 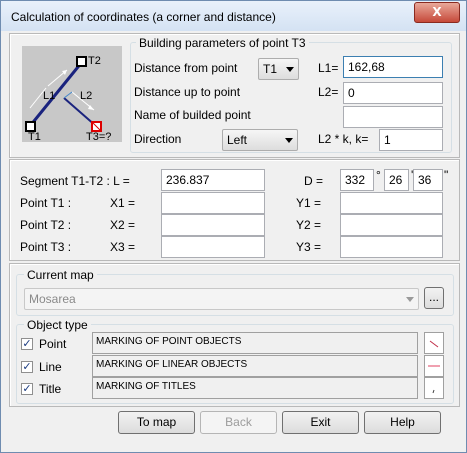 I want to click on point-style-icon, so click(x=434, y=344).